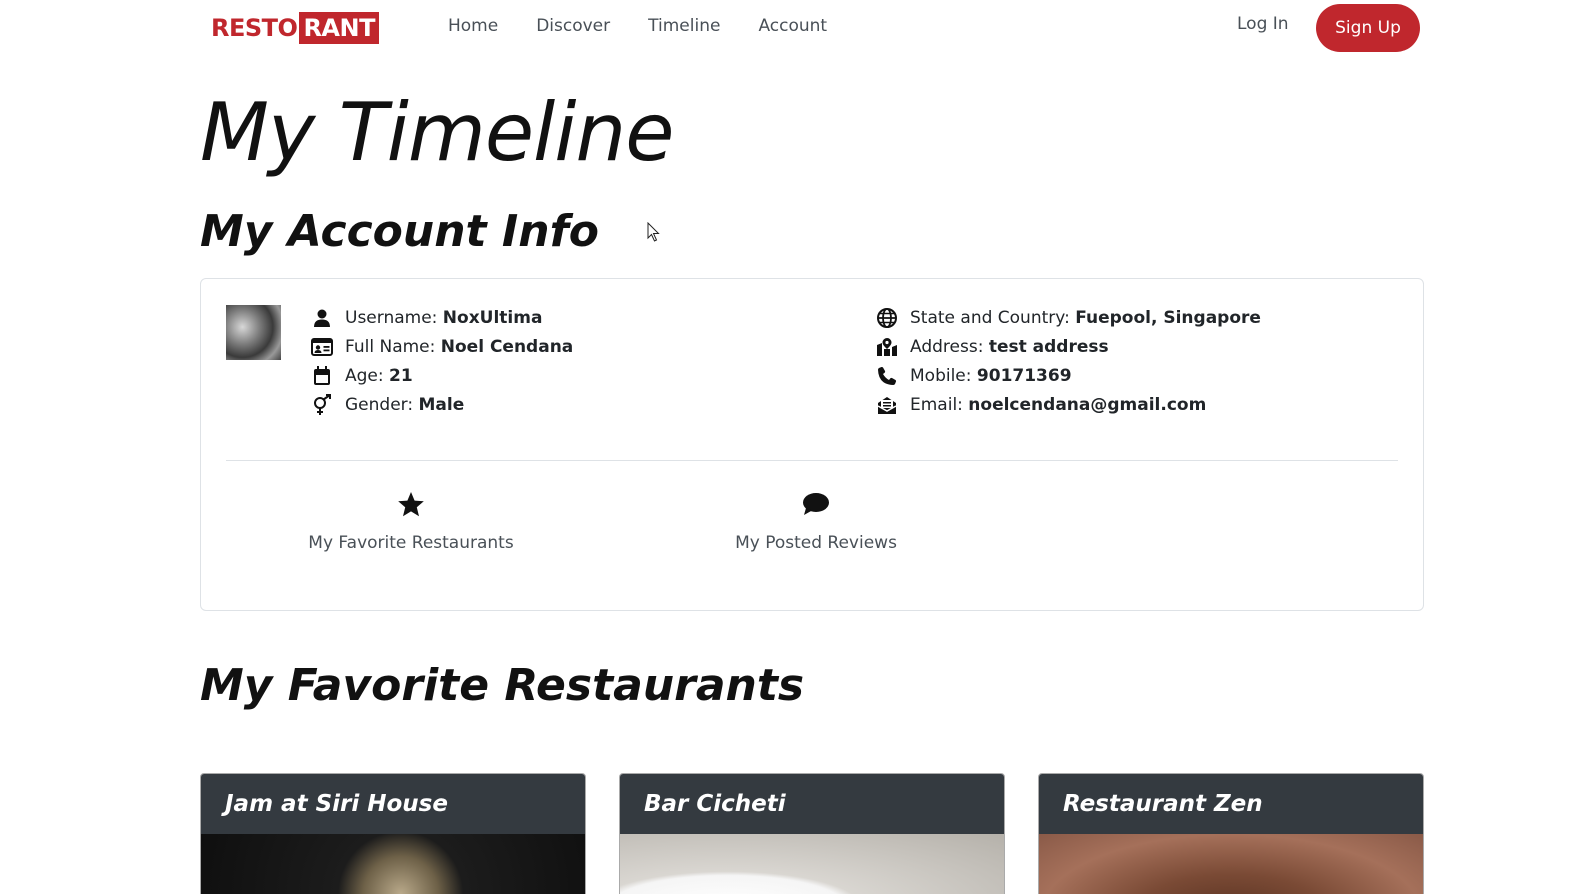 The width and height of the screenshot is (1594, 894). I want to click on info-location: State and Country: Fuepool, Singapore, so click(1068, 317).